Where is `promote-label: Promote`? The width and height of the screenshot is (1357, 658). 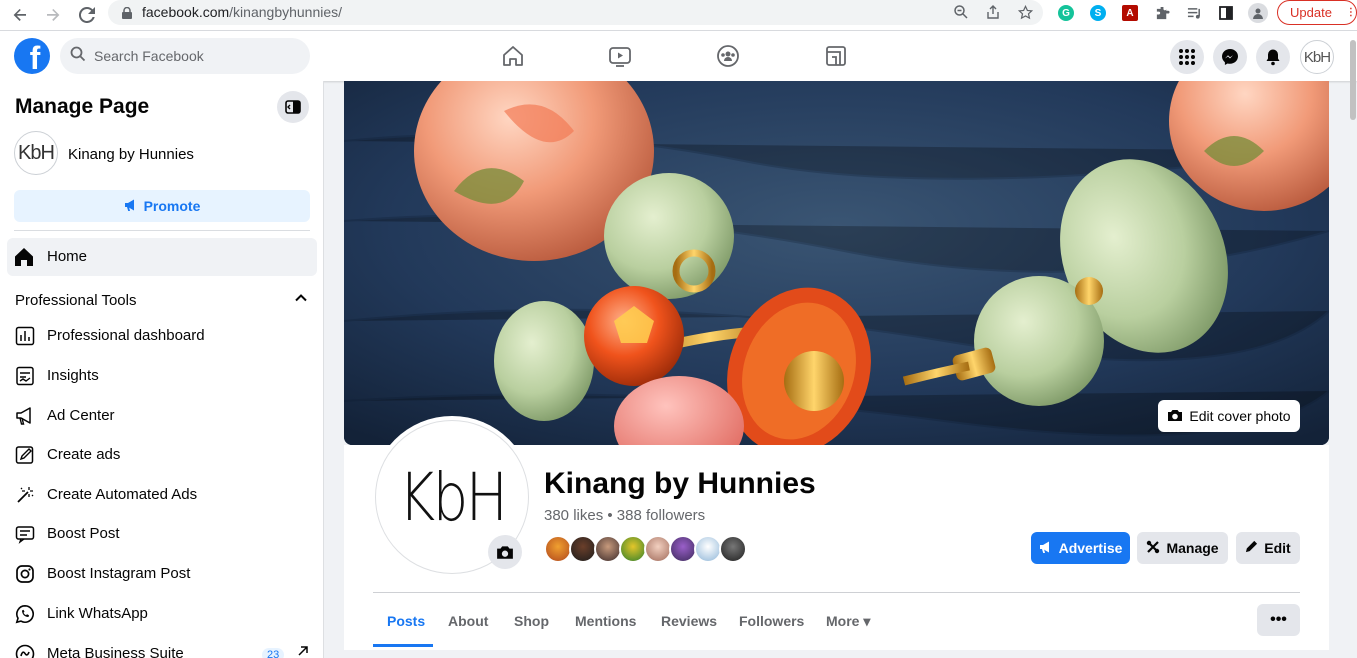 promote-label: Promote is located at coordinates (172, 206).